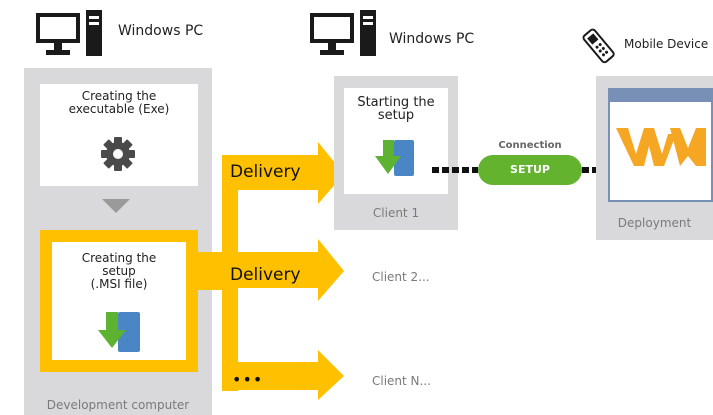 The height and width of the screenshot is (415, 713). Describe the element at coordinates (119, 109) in the screenshot. I see `exe-line2: executable (Exe)` at that location.